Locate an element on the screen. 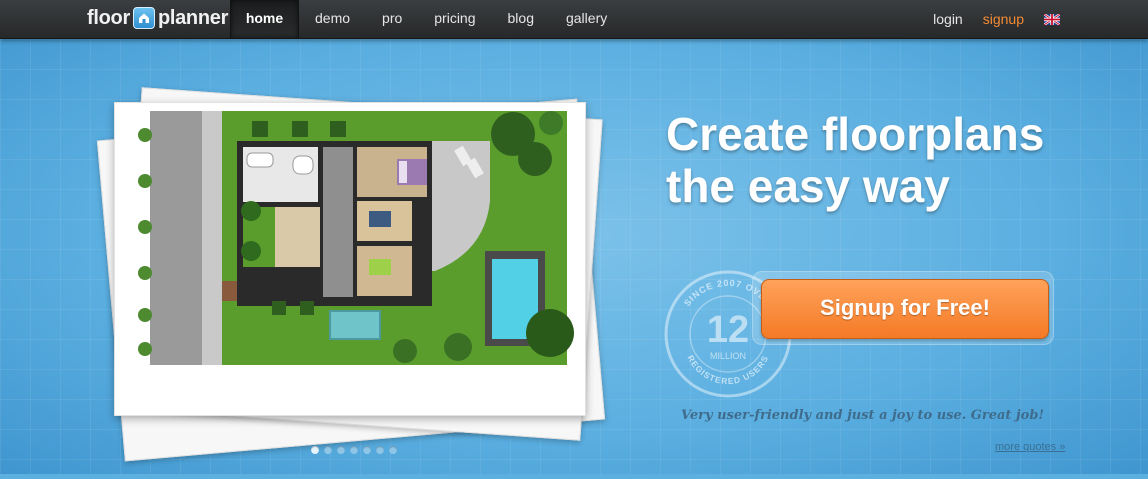  hero-headline: Create floorplans the easy way is located at coordinates (896, 160).